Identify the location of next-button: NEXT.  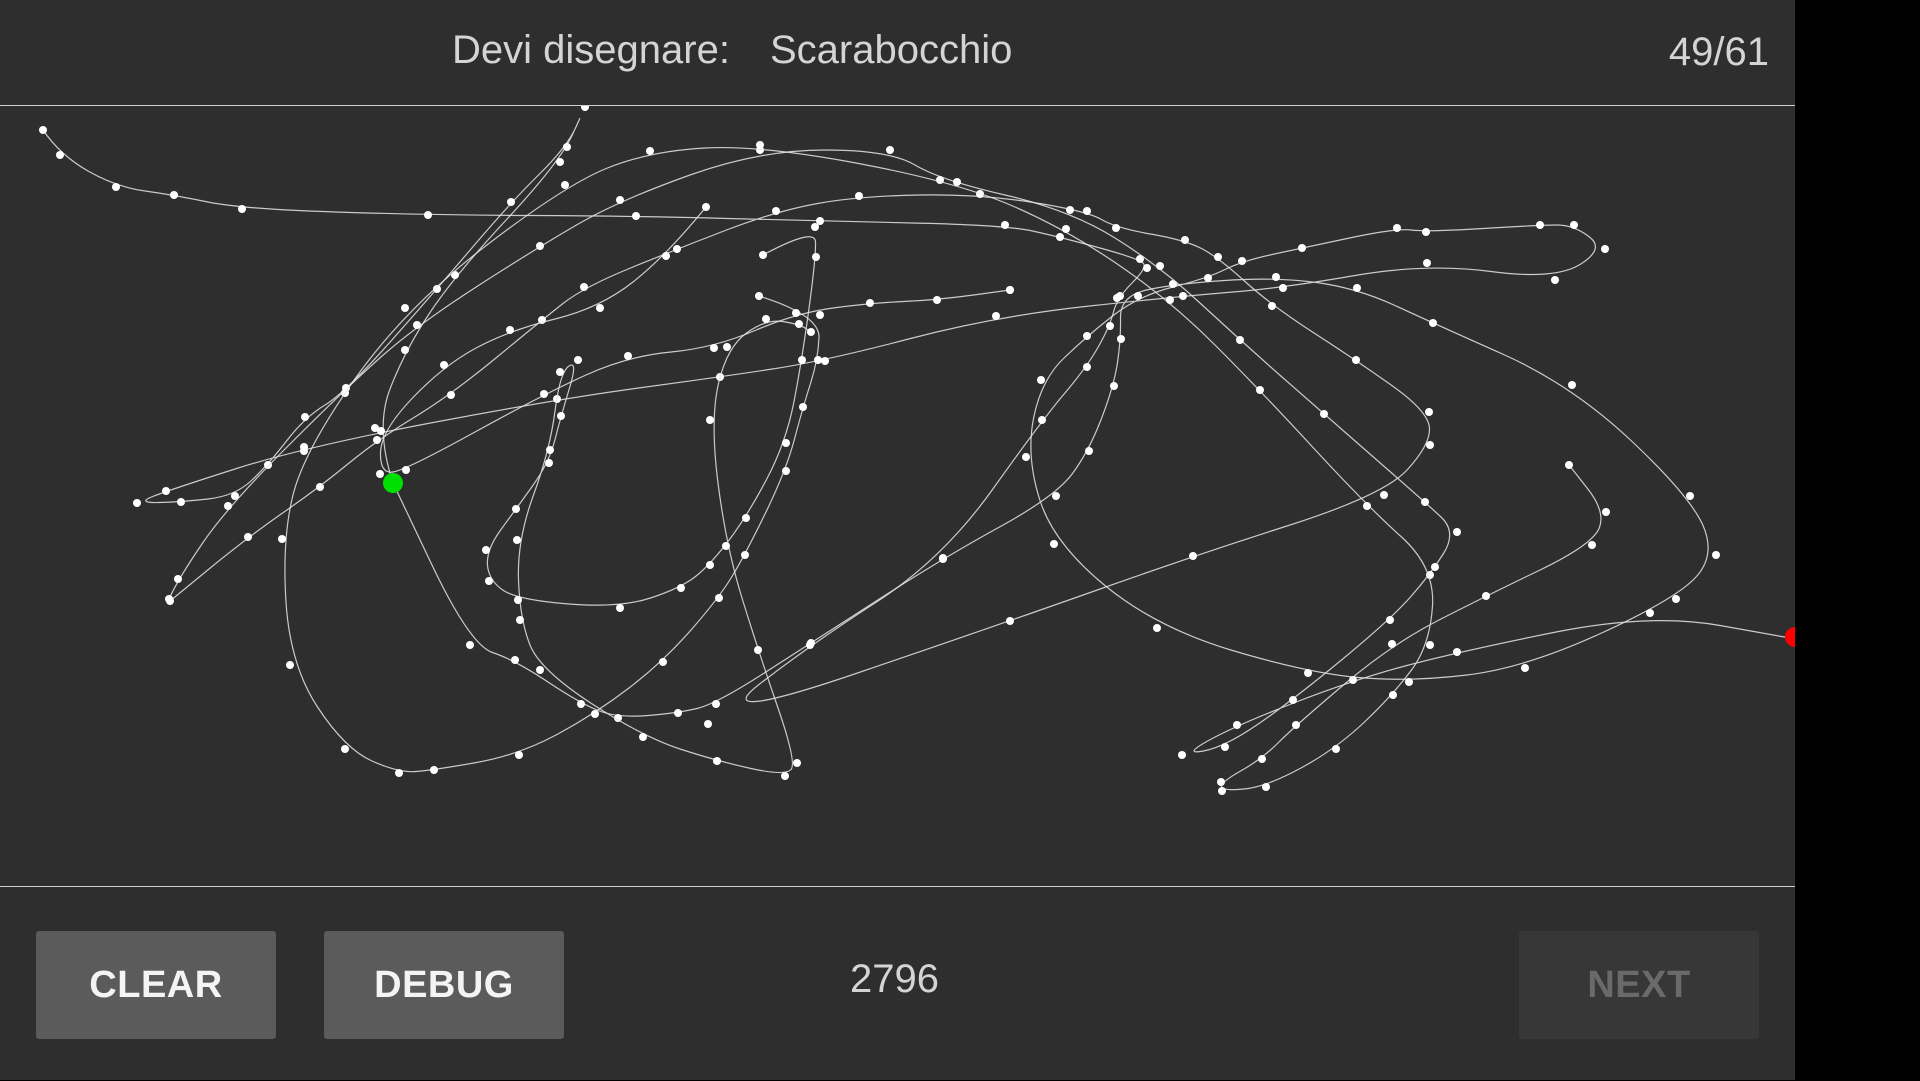
(1639, 985).